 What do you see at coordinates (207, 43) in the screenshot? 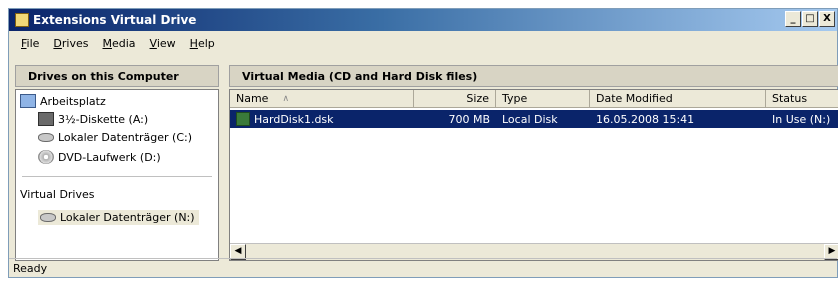
I see `menu-help: Help` at bounding box center [207, 43].